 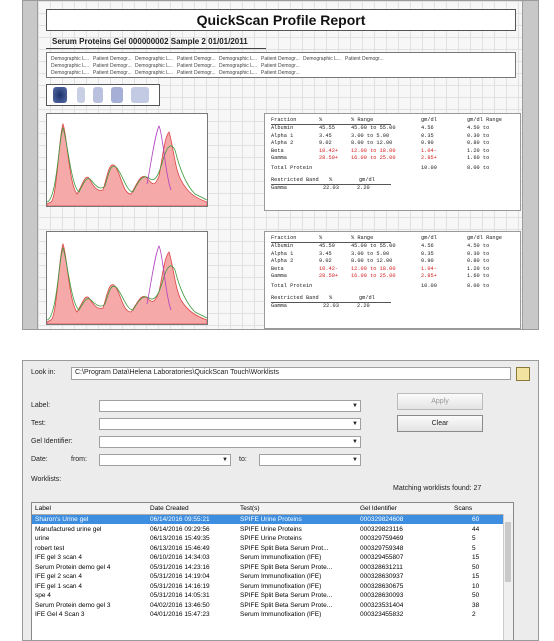 What do you see at coordinates (380, 254) in the screenshot?
I see `table-row: Alpha 1 3.45 3.00 to 5.00 0.35 0.30 to` at bounding box center [380, 254].